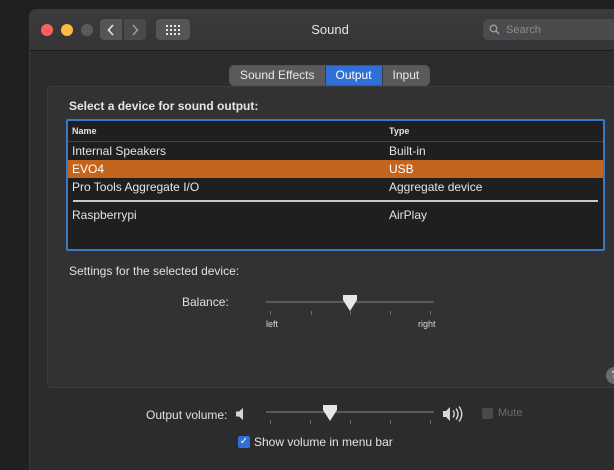 This screenshot has width=614, height=470. I want to click on device-name: Raspberrypi, so click(104, 215).